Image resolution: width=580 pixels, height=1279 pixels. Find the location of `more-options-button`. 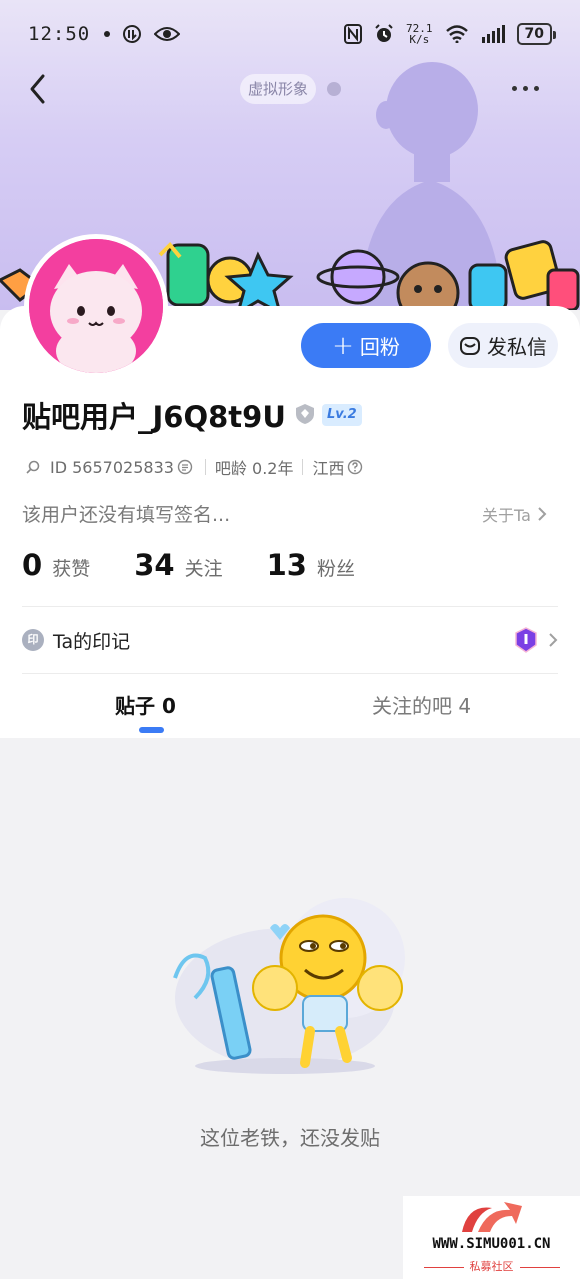

more-options-button is located at coordinates (532, 88).